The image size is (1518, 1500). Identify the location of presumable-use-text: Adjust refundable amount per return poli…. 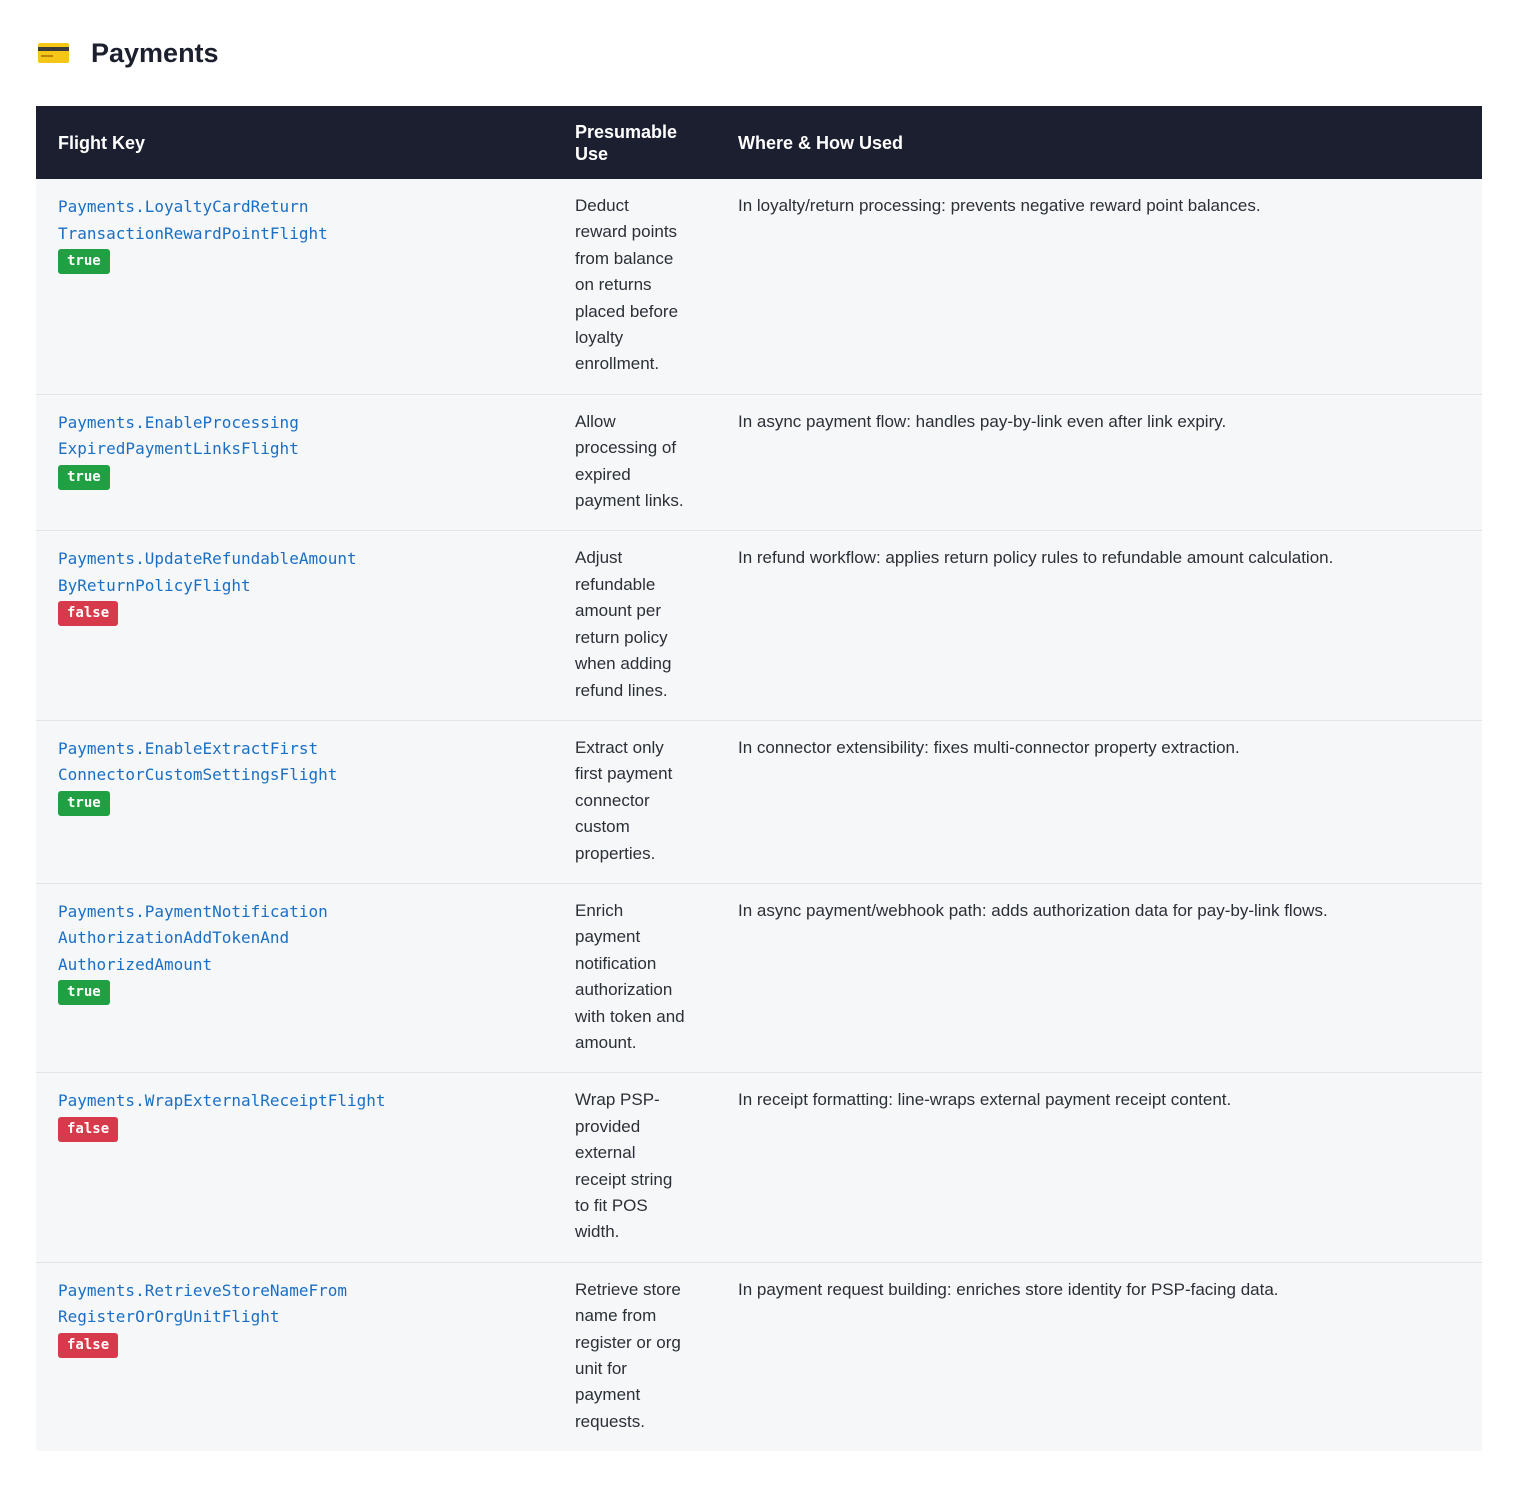
(623, 624).